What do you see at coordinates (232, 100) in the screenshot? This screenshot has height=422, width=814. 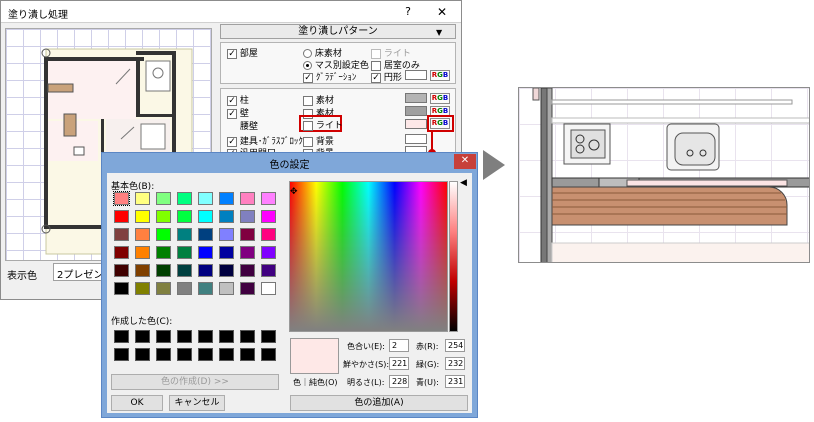 I see `pillar-checkbox: ✓` at bounding box center [232, 100].